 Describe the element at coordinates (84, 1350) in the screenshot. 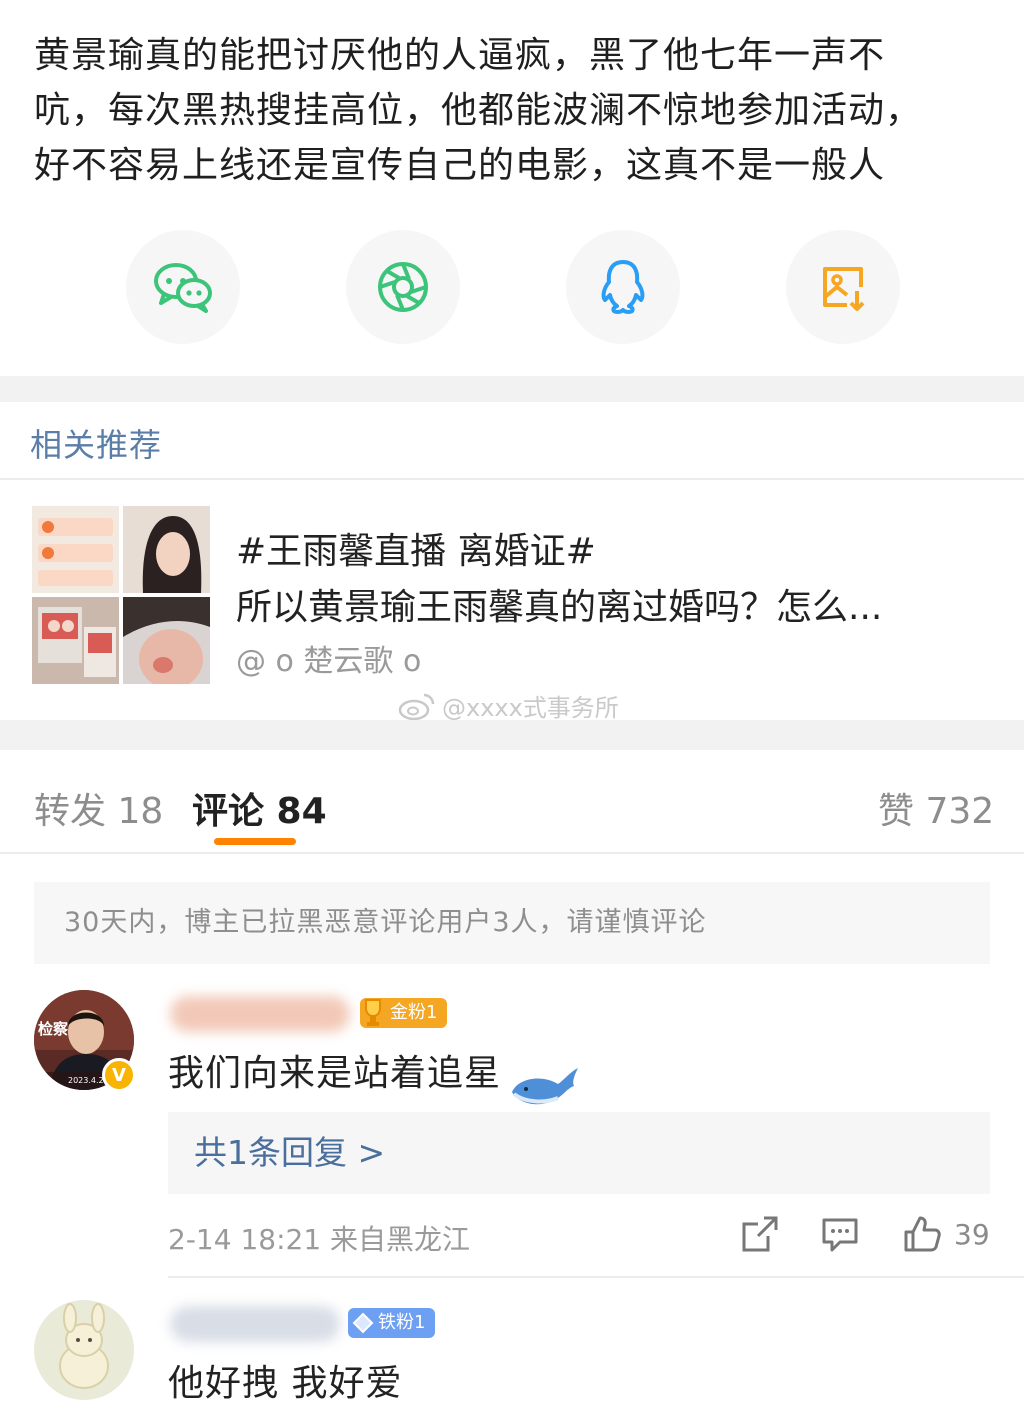

I see `avatar` at that location.